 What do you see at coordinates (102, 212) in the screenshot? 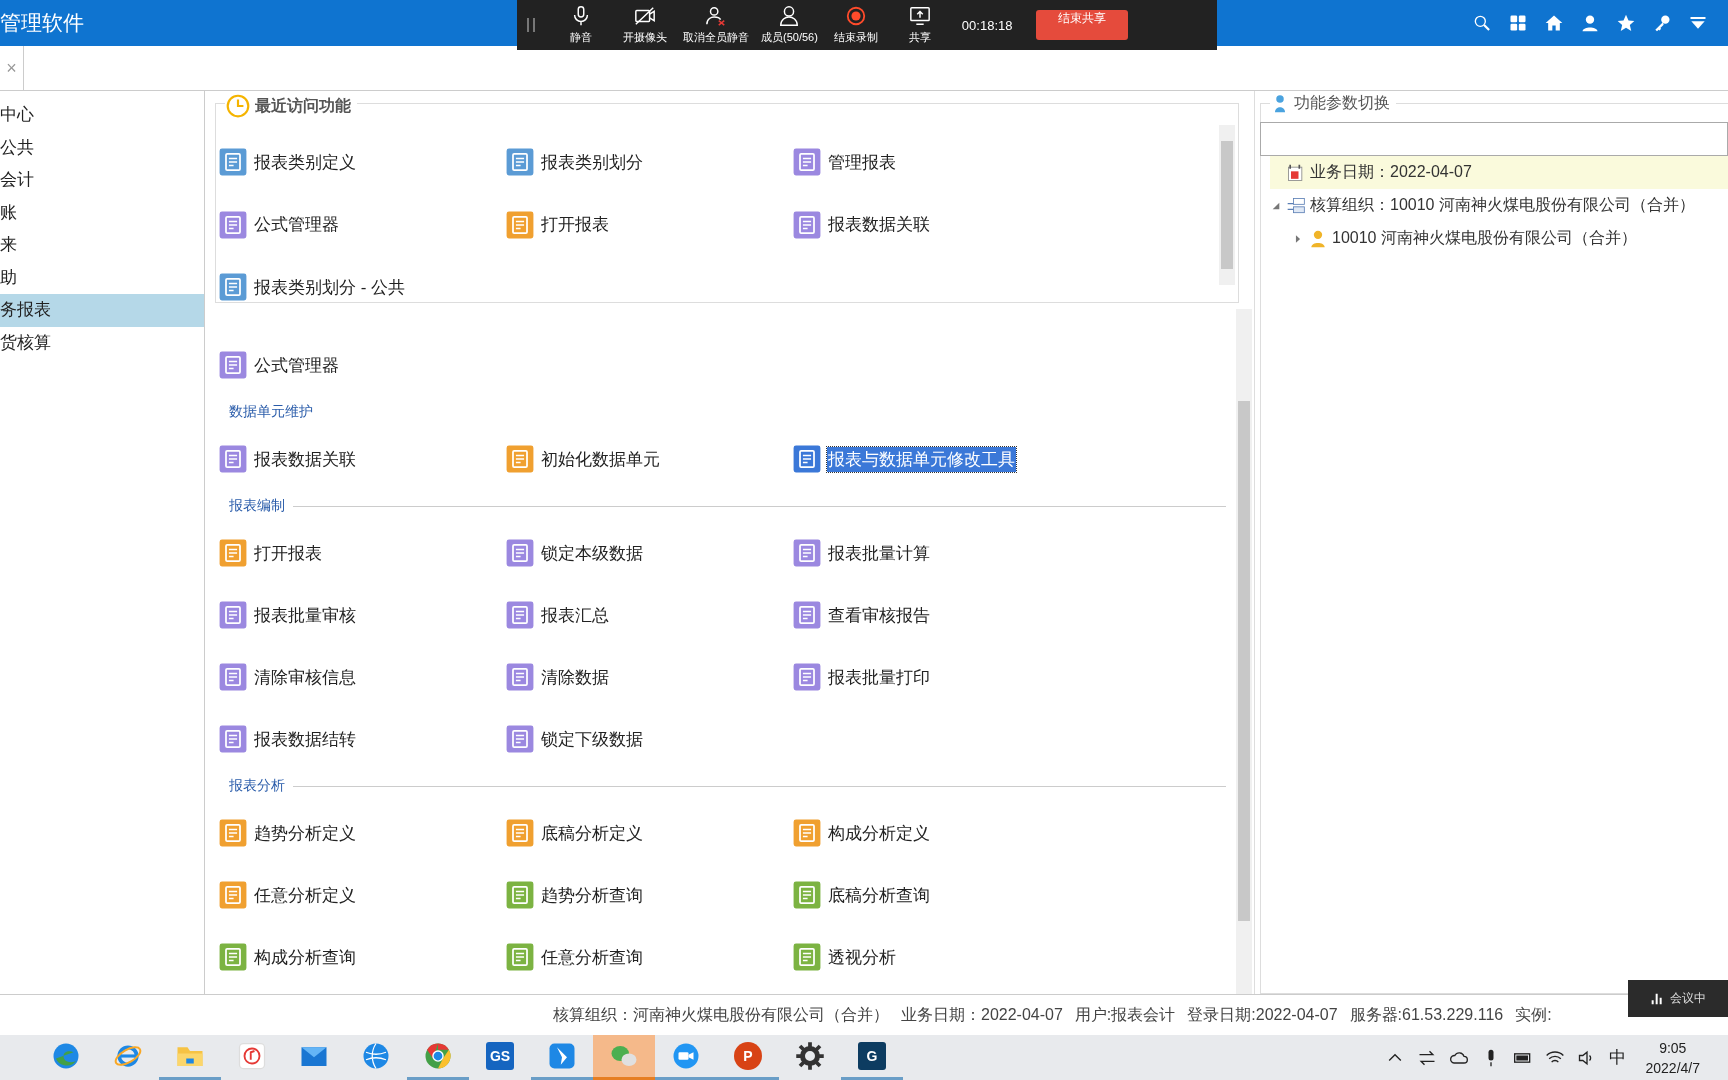
I see `sidebar-item: 账` at bounding box center [102, 212].